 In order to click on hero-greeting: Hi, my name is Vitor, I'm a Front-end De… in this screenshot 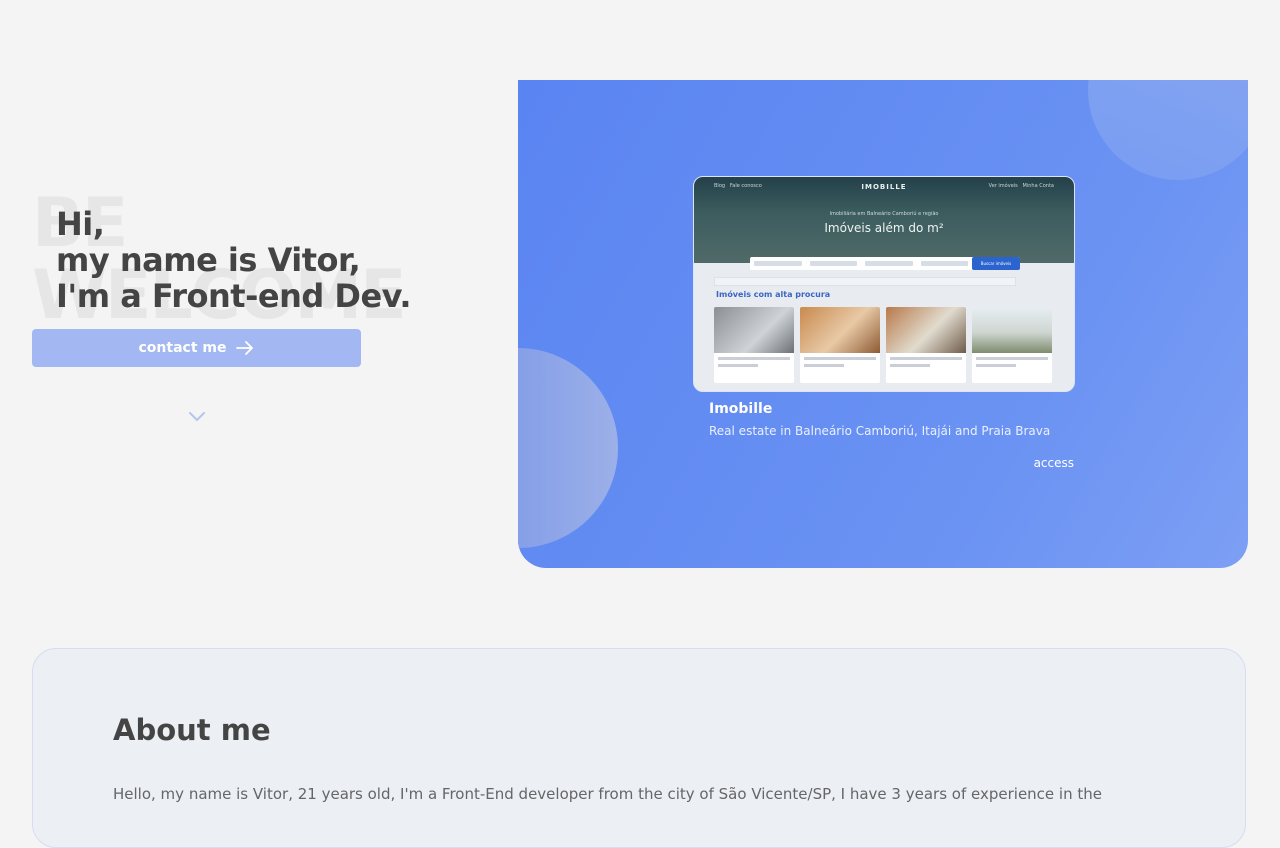, I will do `click(234, 260)`.